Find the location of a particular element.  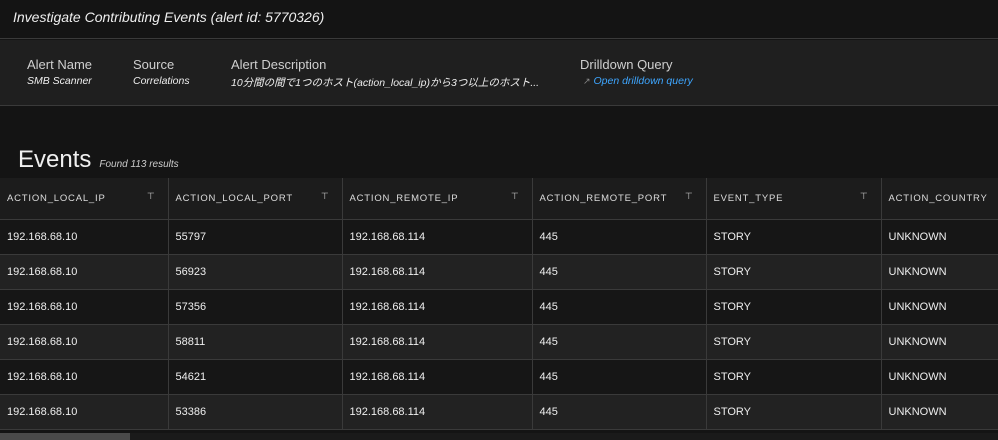

source-field: Source Correlations is located at coordinates (161, 72).